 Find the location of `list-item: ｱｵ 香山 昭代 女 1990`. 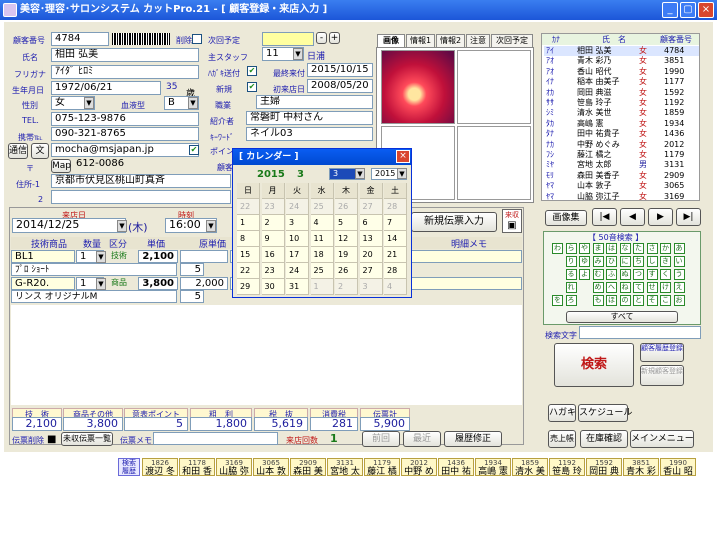

list-item: ｱｵ 香山 昭代 女 1990 is located at coordinates (621, 72).